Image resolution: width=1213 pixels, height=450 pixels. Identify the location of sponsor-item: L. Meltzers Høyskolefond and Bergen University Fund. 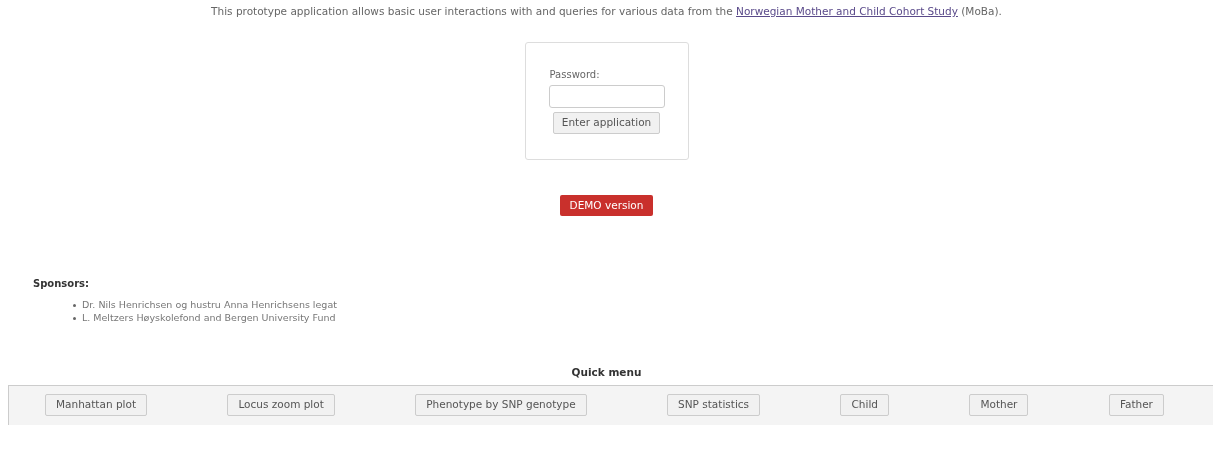
(209, 318).